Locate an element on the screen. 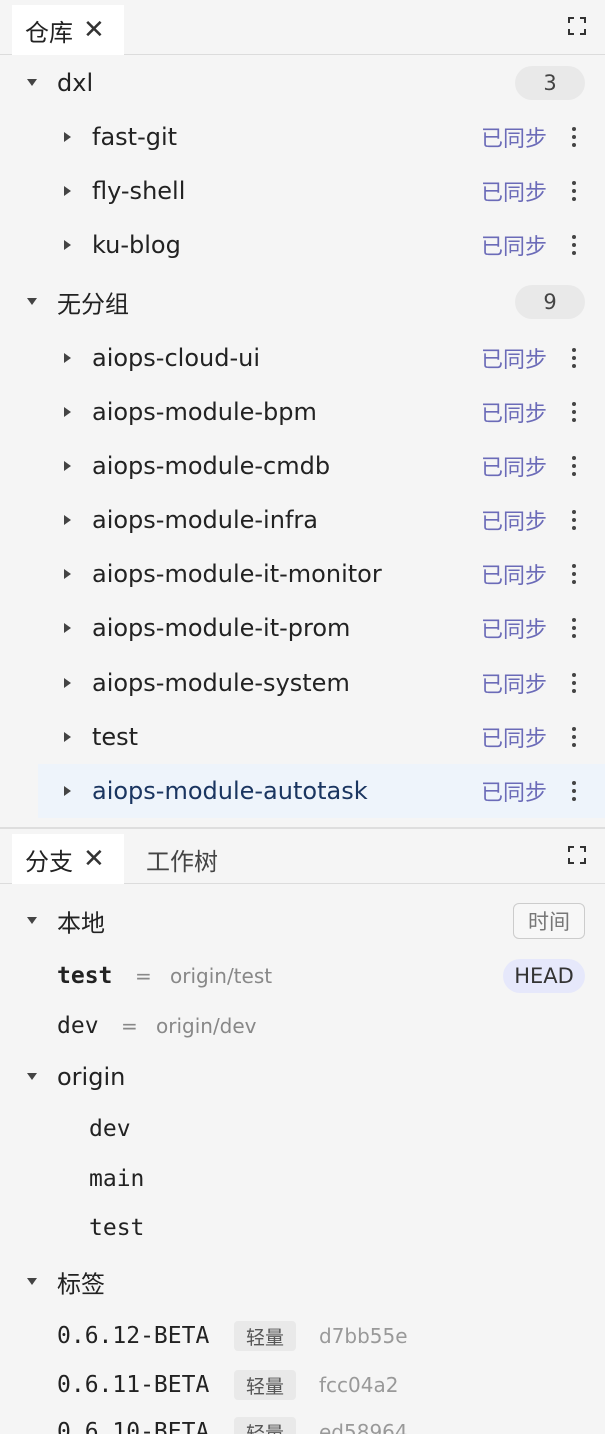 Image resolution: width=605 pixels, height=1434 pixels. tags-title: 标签 is located at coordinates (81, 1284).